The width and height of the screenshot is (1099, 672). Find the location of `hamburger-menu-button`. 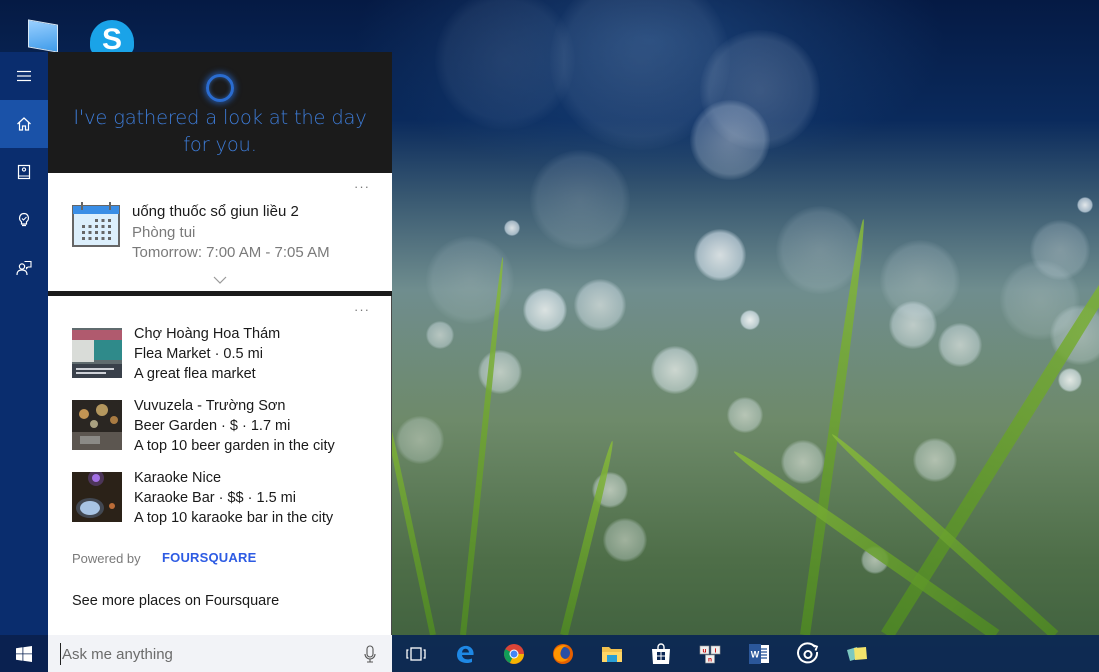

hamburger-menu-button is located at coordinates (24, 76).